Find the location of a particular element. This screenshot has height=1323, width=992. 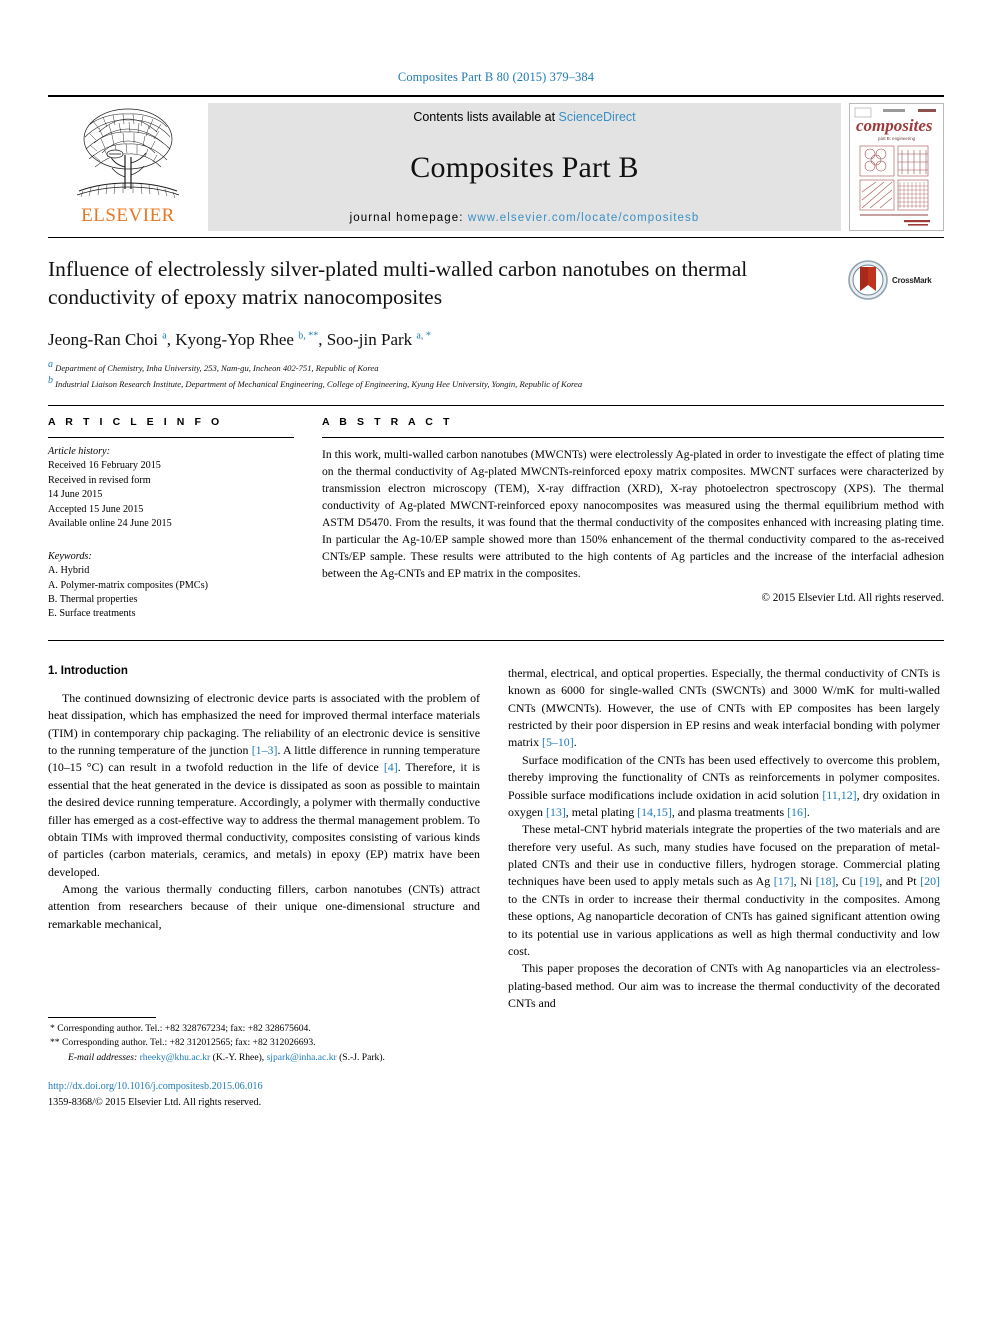

masthead-divider is located at coordinates (496, 237).